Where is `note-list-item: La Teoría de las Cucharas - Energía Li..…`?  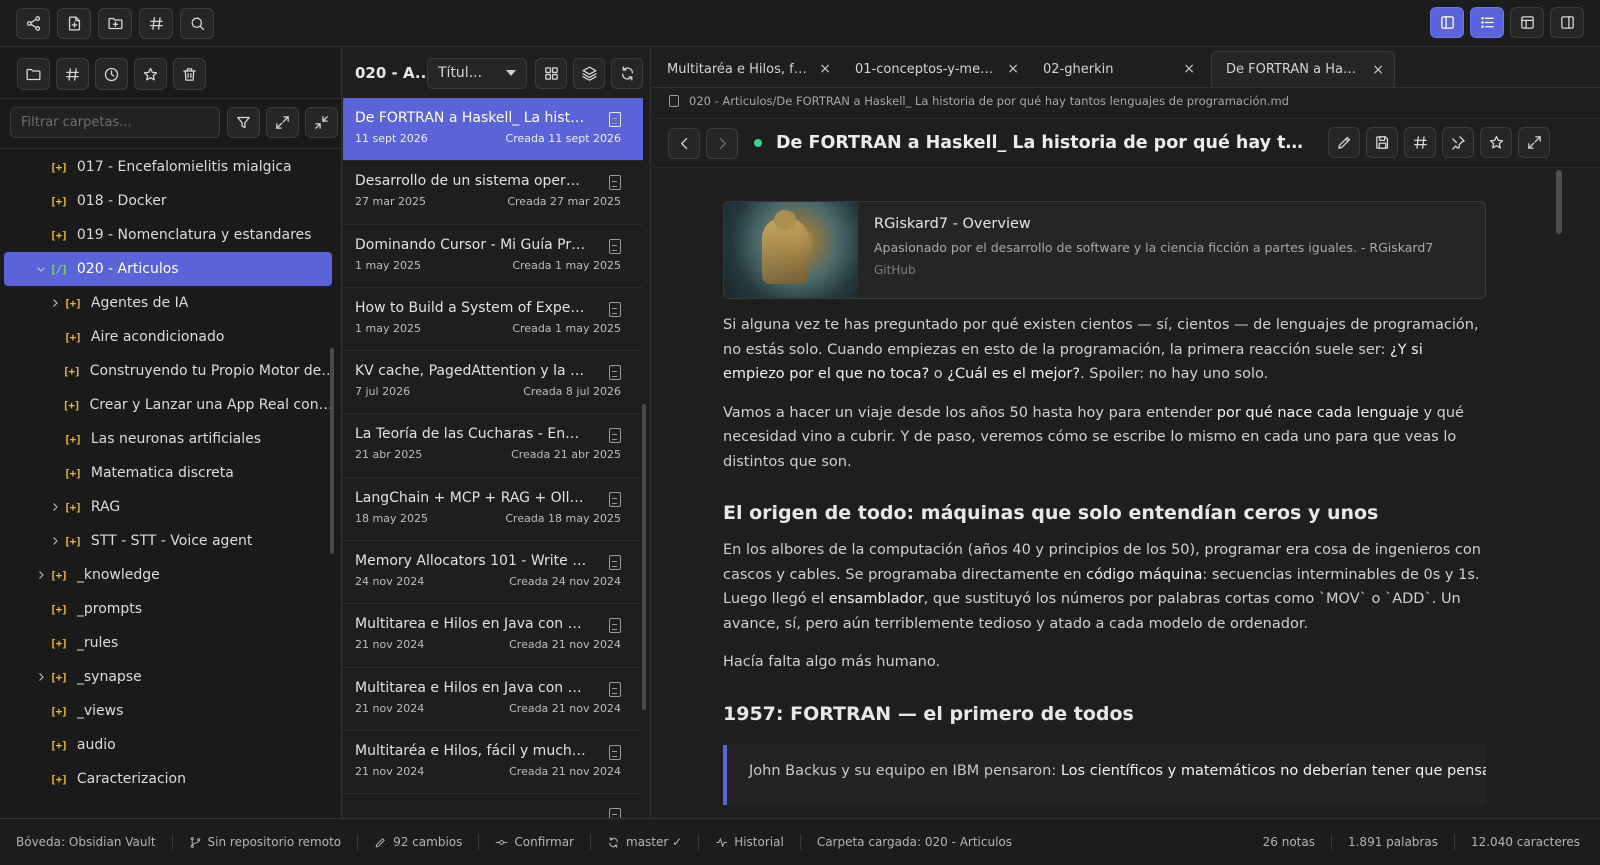
note-list-item: La Teoría de las Cucharas - Energía Li..… is located at coordinates (493, 446).